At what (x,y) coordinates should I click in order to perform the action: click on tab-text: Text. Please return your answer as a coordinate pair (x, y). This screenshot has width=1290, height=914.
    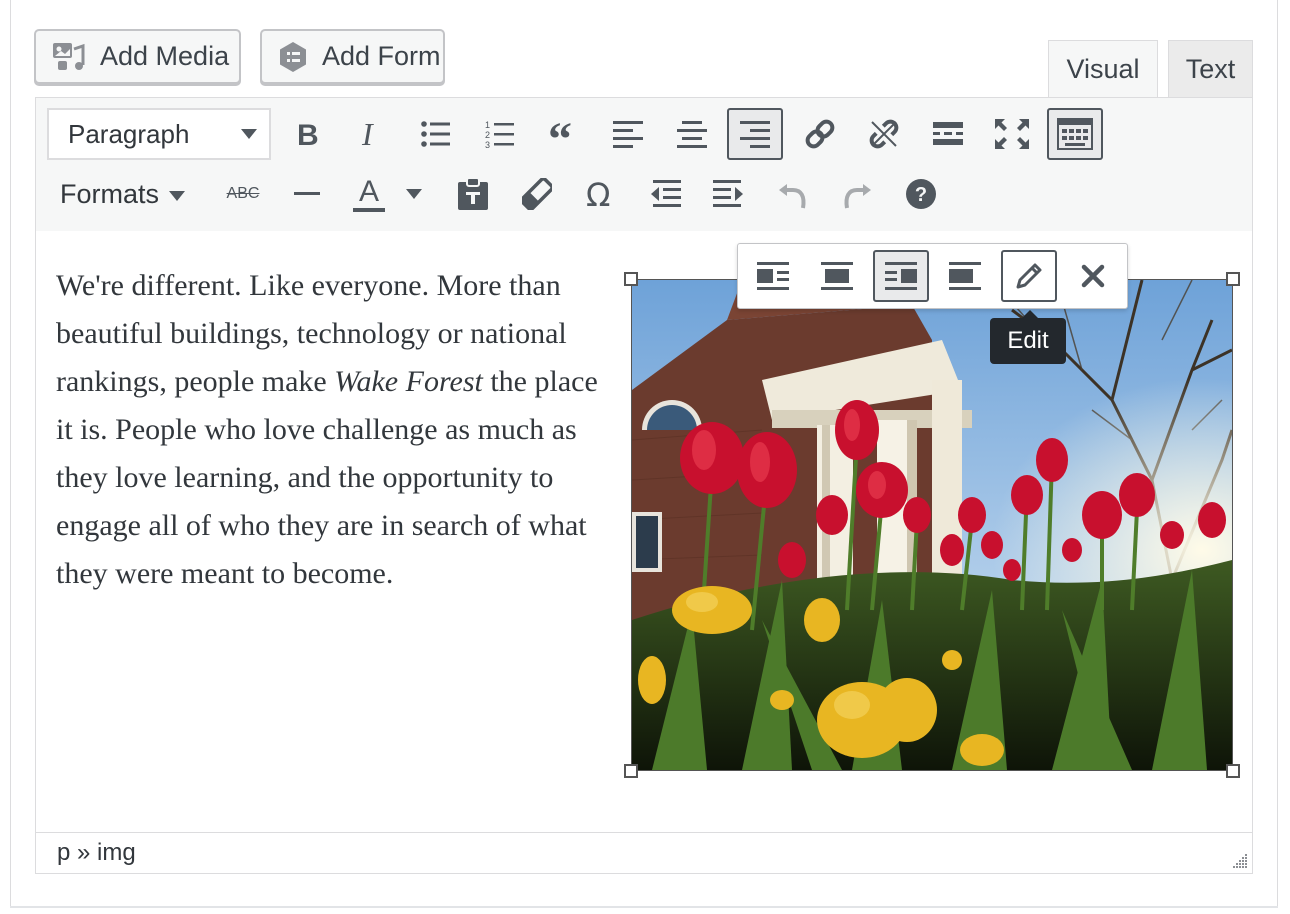
    Looking at the image, I should click on (1210, 69).